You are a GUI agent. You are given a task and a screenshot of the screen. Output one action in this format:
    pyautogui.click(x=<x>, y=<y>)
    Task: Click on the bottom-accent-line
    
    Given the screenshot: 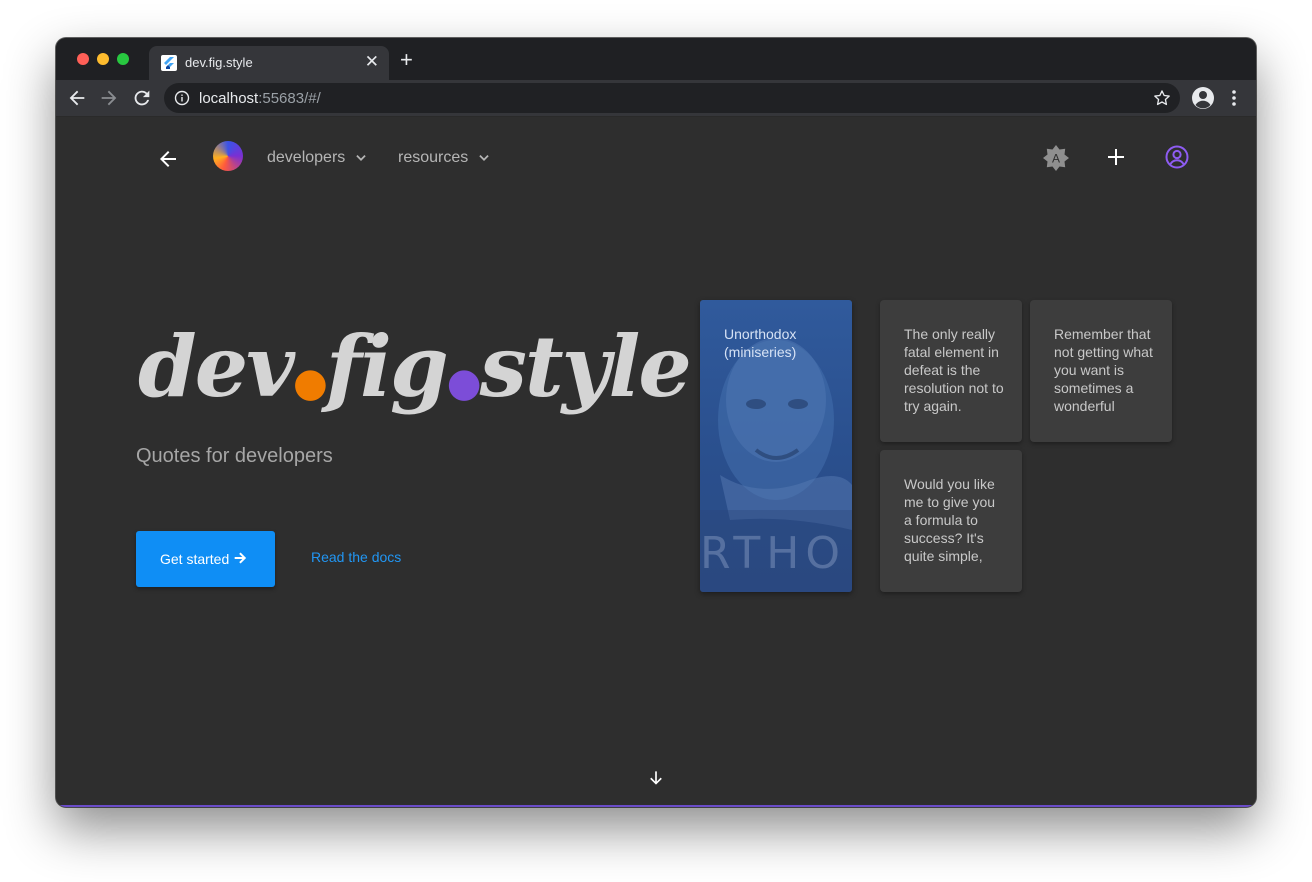 What is the action you would take?
    pyautogui.click(x=656, y=806)
    